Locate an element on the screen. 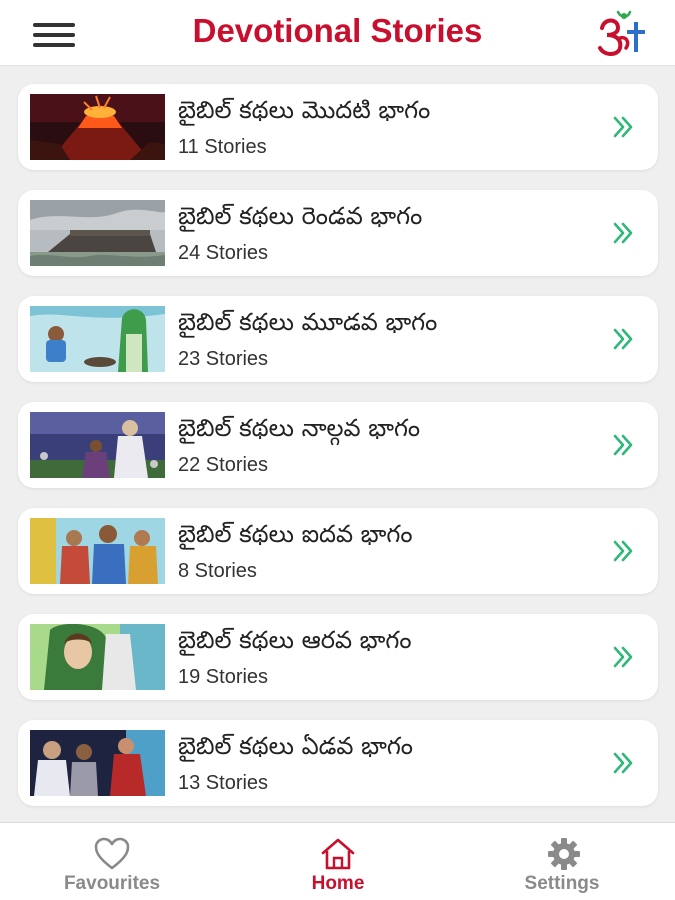  bottom-tab-bar: Favourites Home Settings is located at coordinates (337, 861).